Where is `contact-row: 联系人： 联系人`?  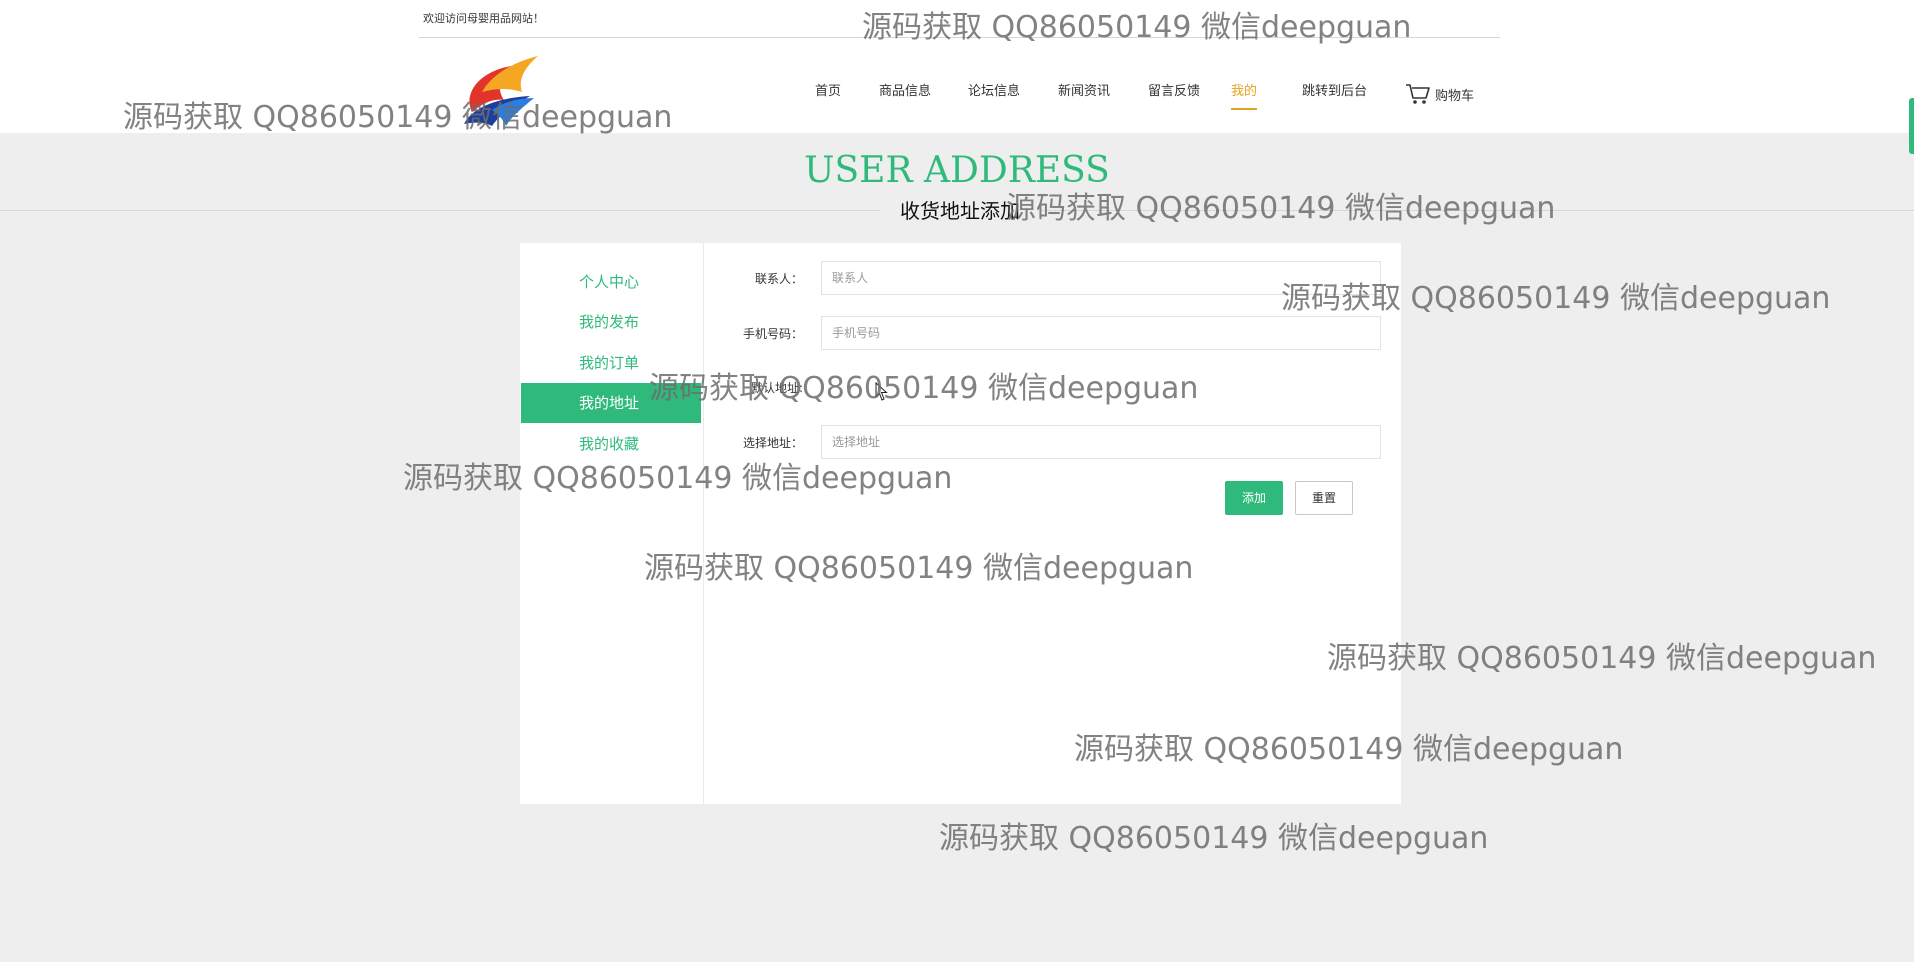 contact-row: 联系人： 联系人 is located at coordinates (1052, 279).